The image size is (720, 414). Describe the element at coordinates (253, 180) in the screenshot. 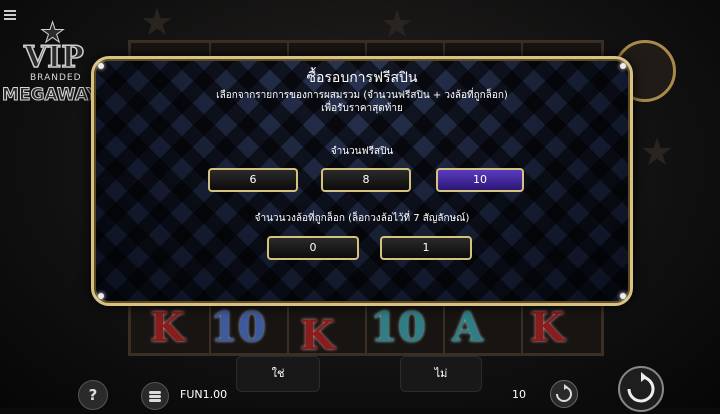

I see `free-spins-option-6: 6` at that location.